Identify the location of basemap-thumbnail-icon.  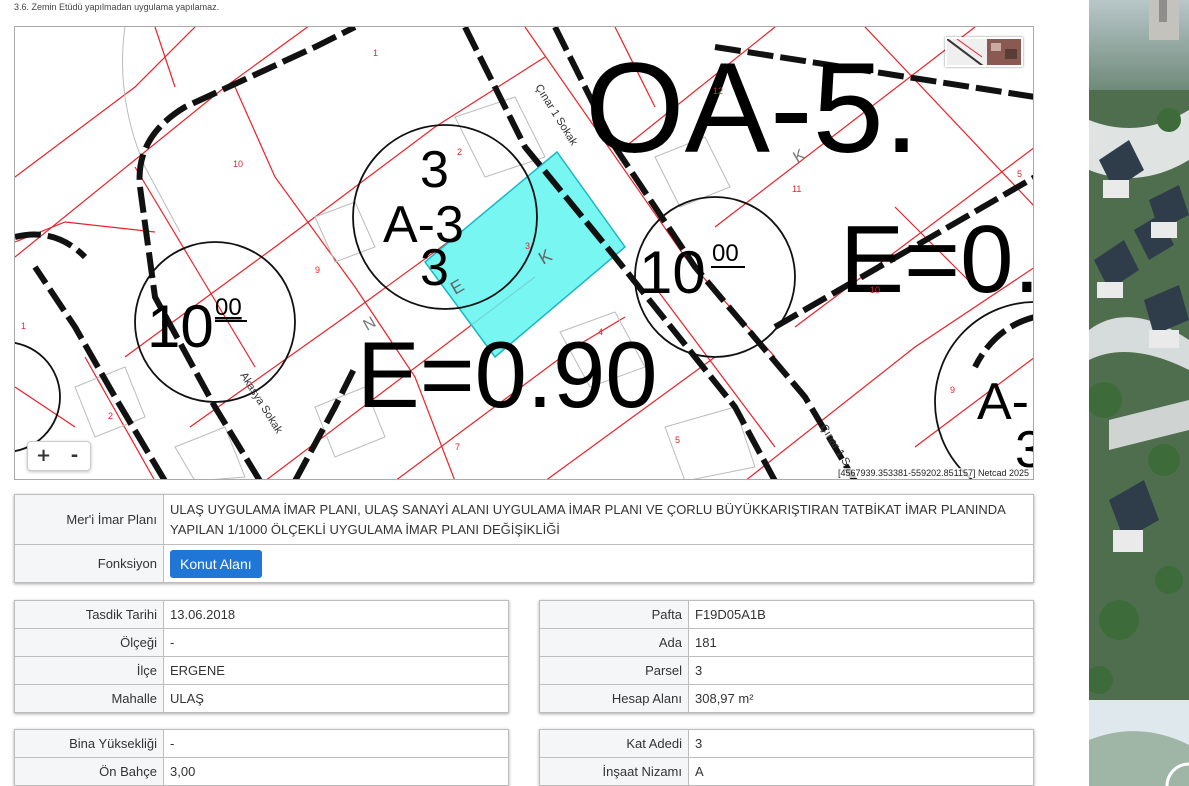
(984, 52).